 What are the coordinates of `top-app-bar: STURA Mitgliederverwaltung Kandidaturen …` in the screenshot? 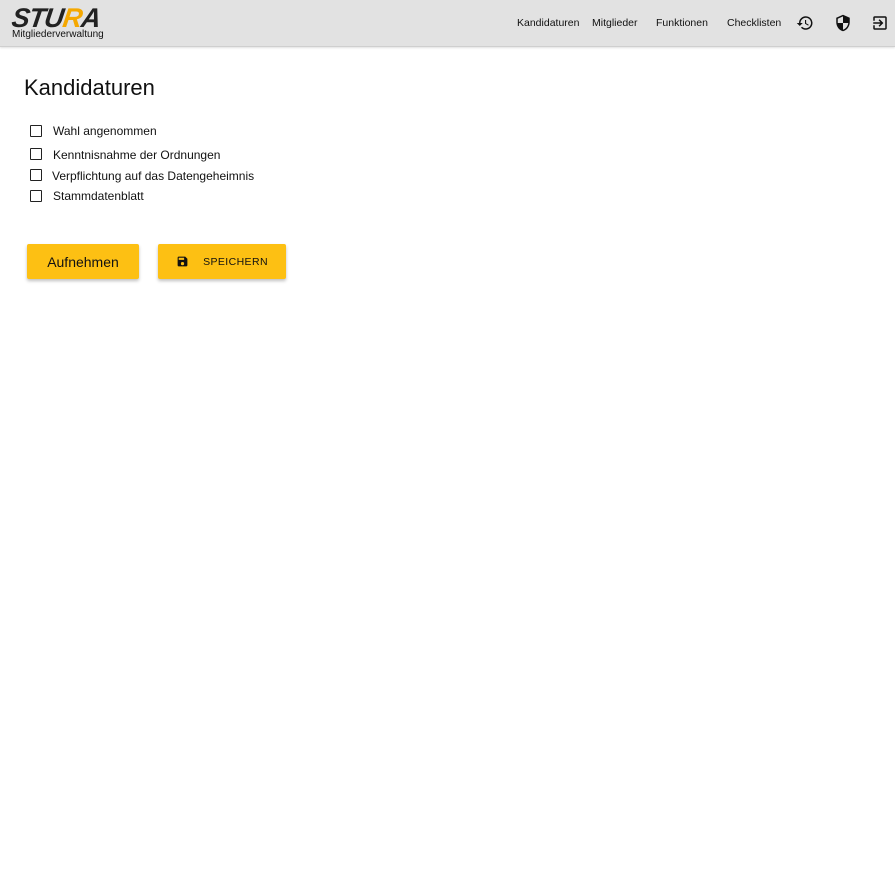 It's located at (447, 23).